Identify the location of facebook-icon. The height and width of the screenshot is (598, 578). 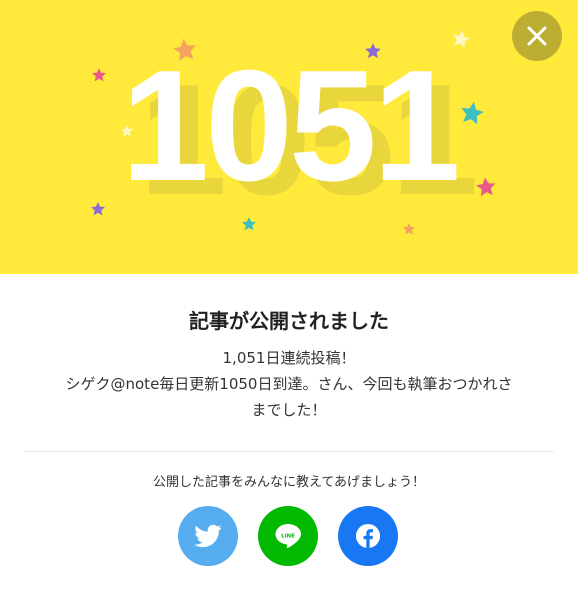
(368, 536).